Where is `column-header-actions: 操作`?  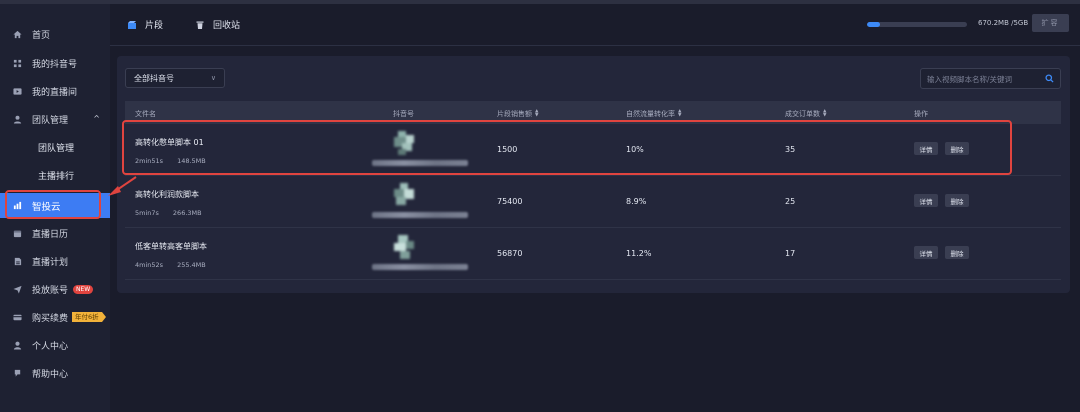
column-header-actions: 操作 is located at coordinates (921, 114).